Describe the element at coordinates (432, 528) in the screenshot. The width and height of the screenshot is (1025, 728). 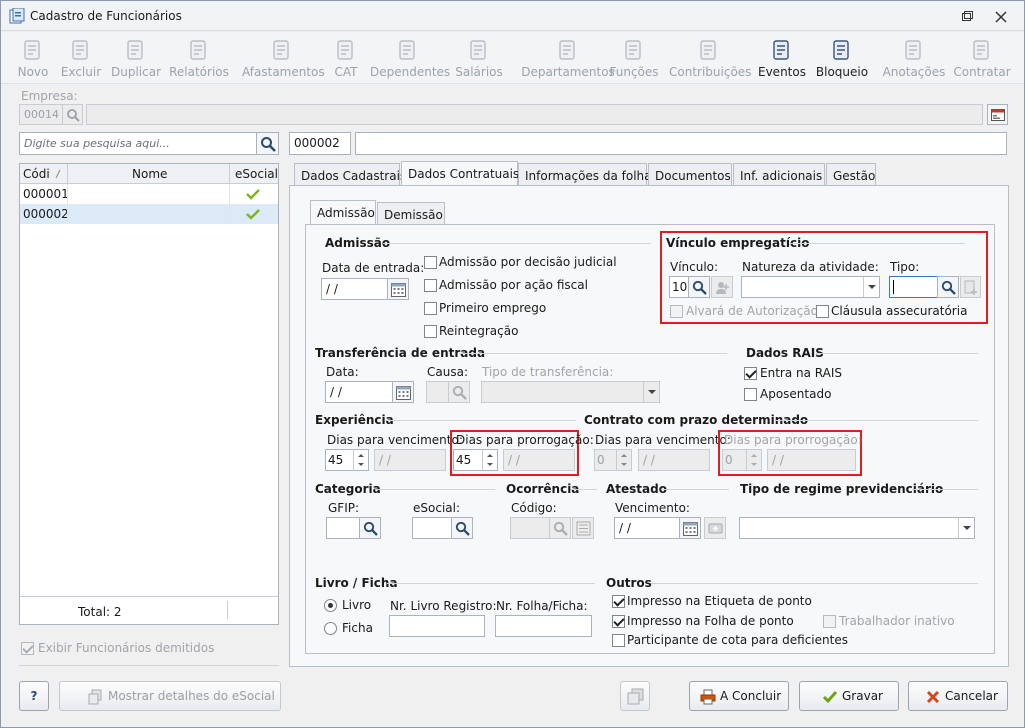
I see `esocial-cat-field` at that location.